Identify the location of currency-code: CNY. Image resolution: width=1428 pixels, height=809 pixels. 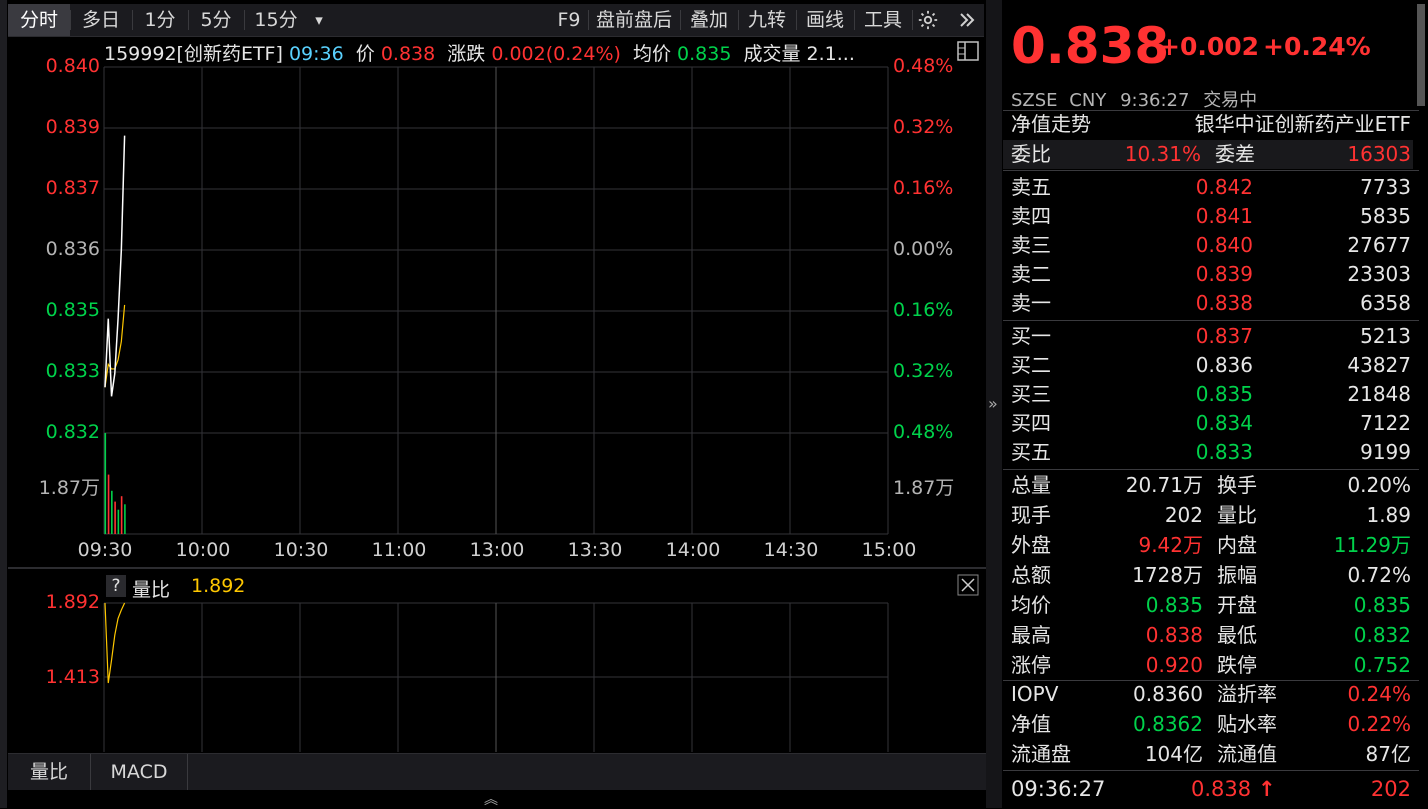
(1088, 100).